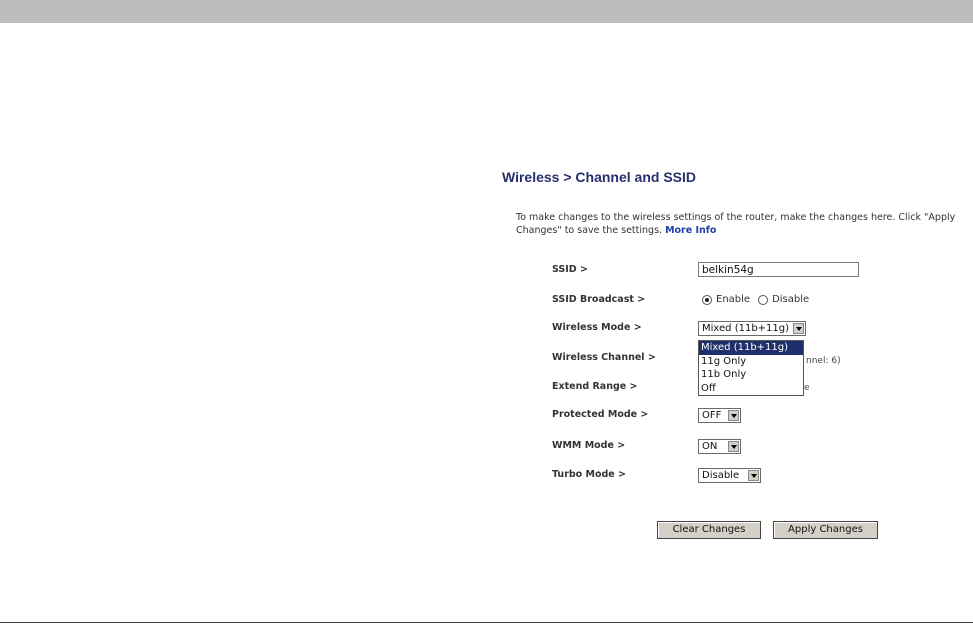 This screenshot has height=624, width=973. Describe the element at coordinates (712, 415) in the screenshot. I see `protected-mode-value: OFF` at that location.